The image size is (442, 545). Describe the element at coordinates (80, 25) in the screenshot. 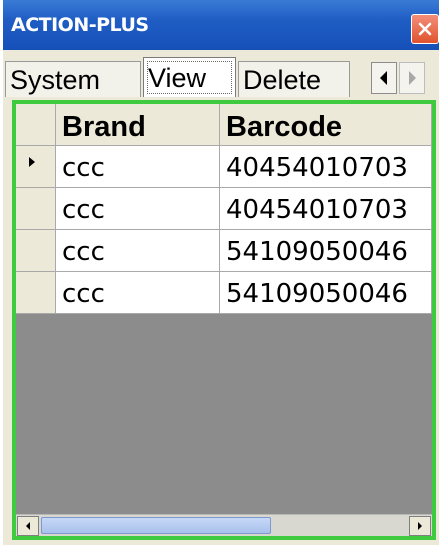

I see `window-title: ACTION-PLUS` at that location.